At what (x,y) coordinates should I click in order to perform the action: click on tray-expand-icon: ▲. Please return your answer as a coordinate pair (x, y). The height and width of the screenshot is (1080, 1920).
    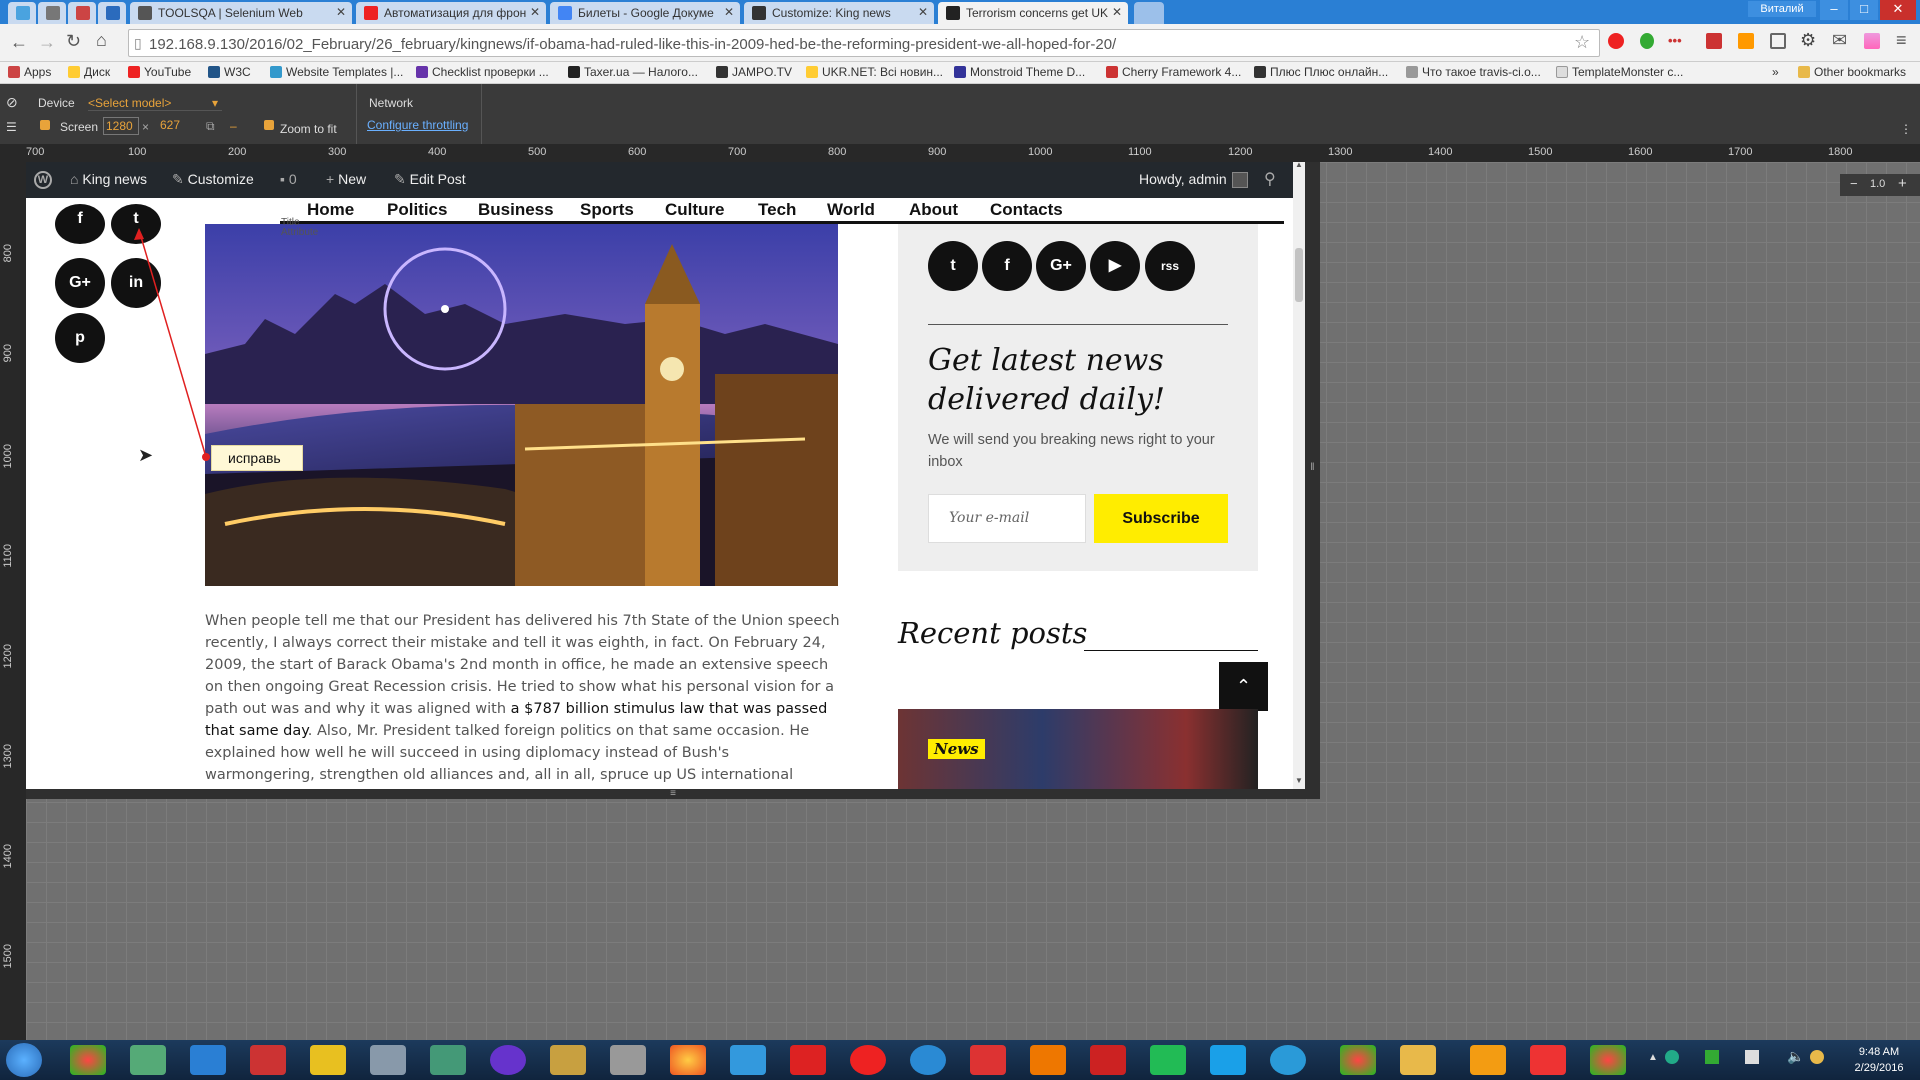
    Looking at the image, I should click on (1653, 1057).